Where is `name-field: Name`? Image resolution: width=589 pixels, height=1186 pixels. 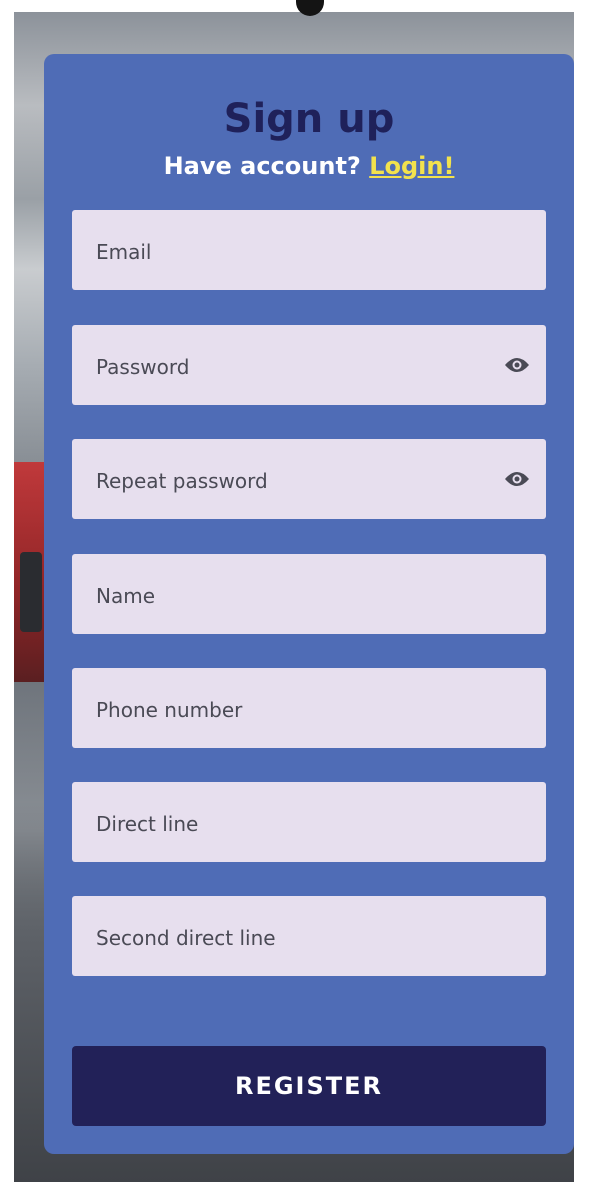
name-field: Name is located at coordinates (309, 594).